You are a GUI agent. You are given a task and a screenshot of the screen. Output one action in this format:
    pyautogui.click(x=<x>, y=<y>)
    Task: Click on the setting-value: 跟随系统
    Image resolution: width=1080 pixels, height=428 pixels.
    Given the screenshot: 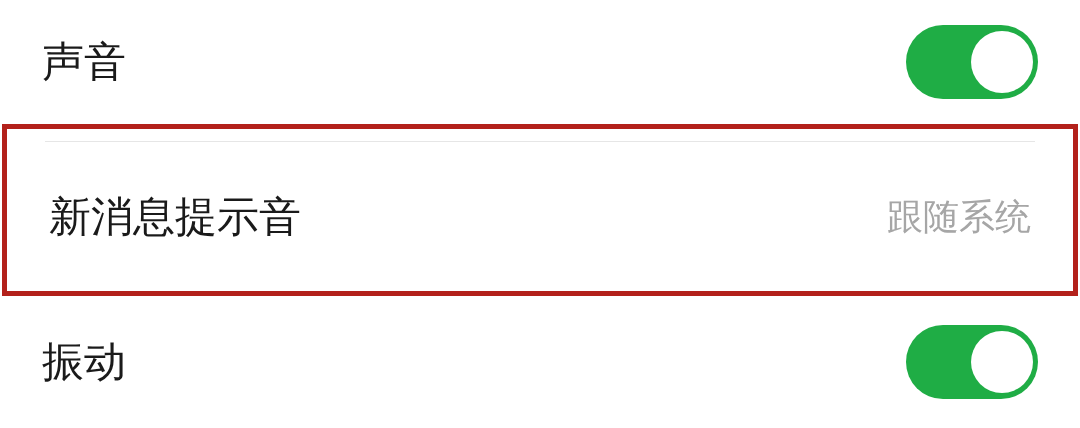 What is the action you would take?
    pyautogui.click(x=959, y=216)
    